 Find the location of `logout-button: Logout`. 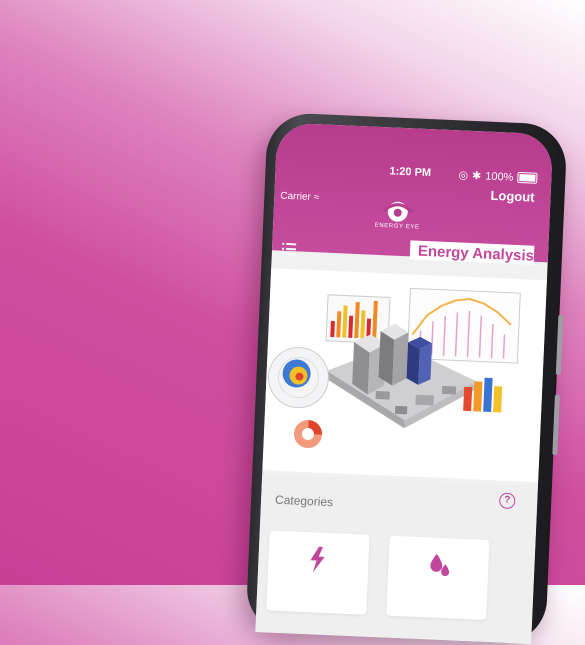

logout-button: Logout is located at coordinates (512, 196).